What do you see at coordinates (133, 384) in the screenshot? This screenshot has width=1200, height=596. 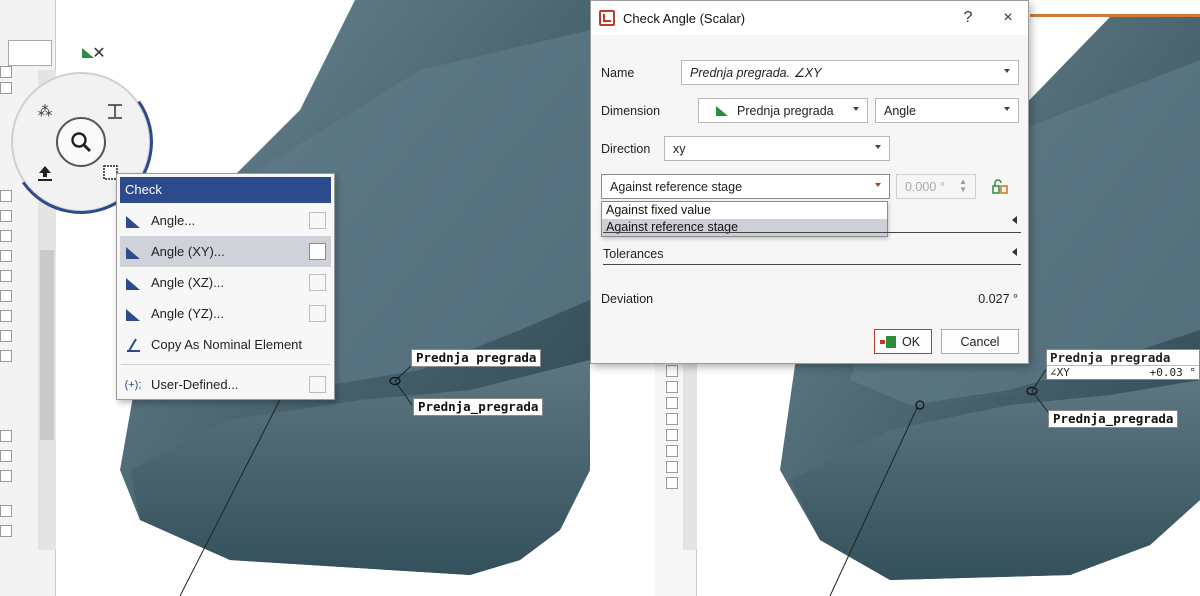 I see `user-defined-icon: (+);` at bounding box center [133, 384].